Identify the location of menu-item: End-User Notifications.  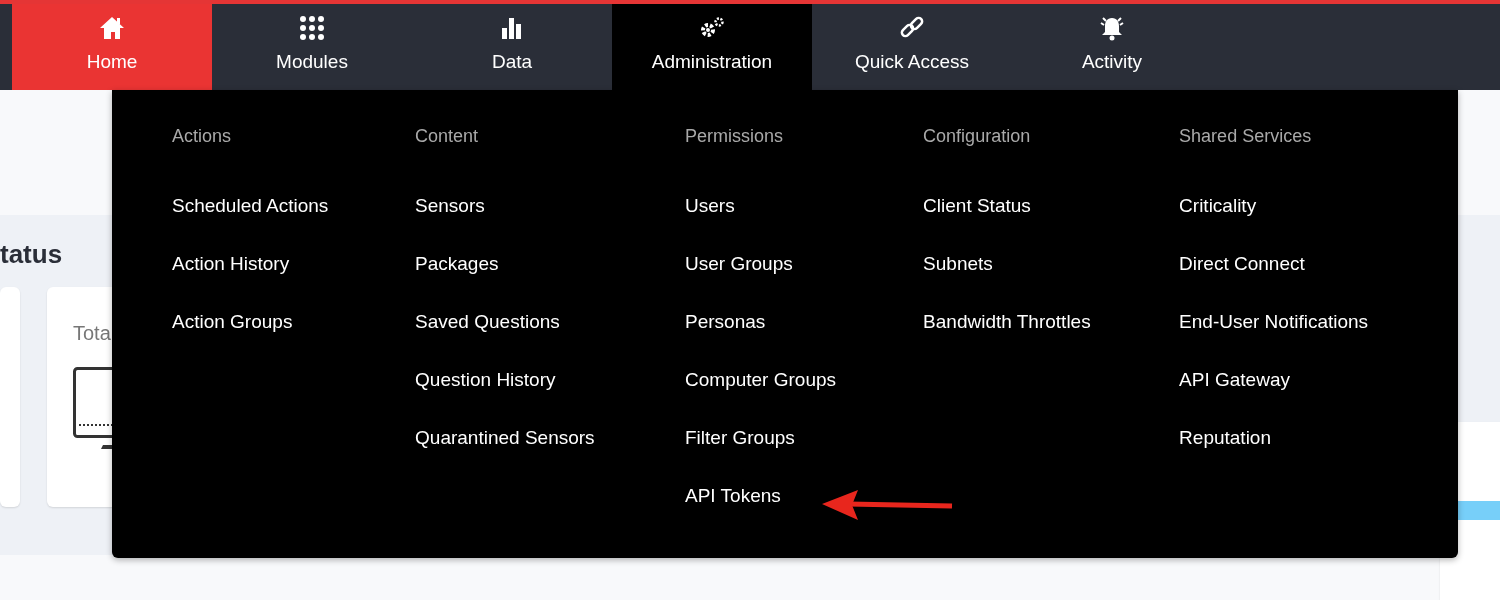
(1274, 322).